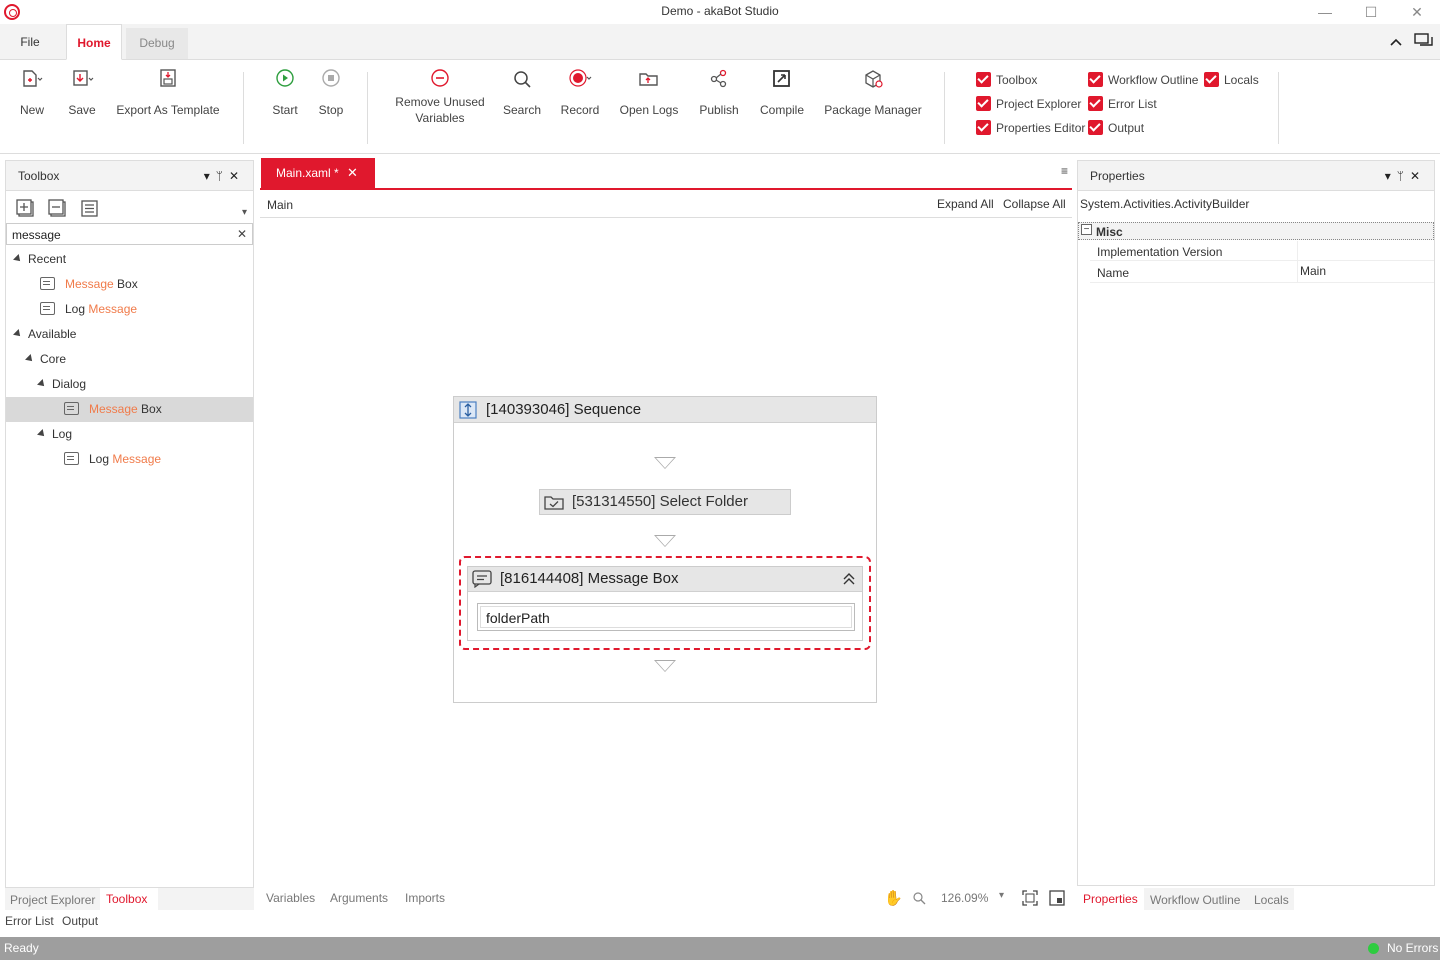 This screenshot has height=960, width=1440. What do you see at coordinates (1143, 81) in the screenshot?
I see `toggle-workflow-outline: Workflow Outline` at bounding box center [1143, 81].